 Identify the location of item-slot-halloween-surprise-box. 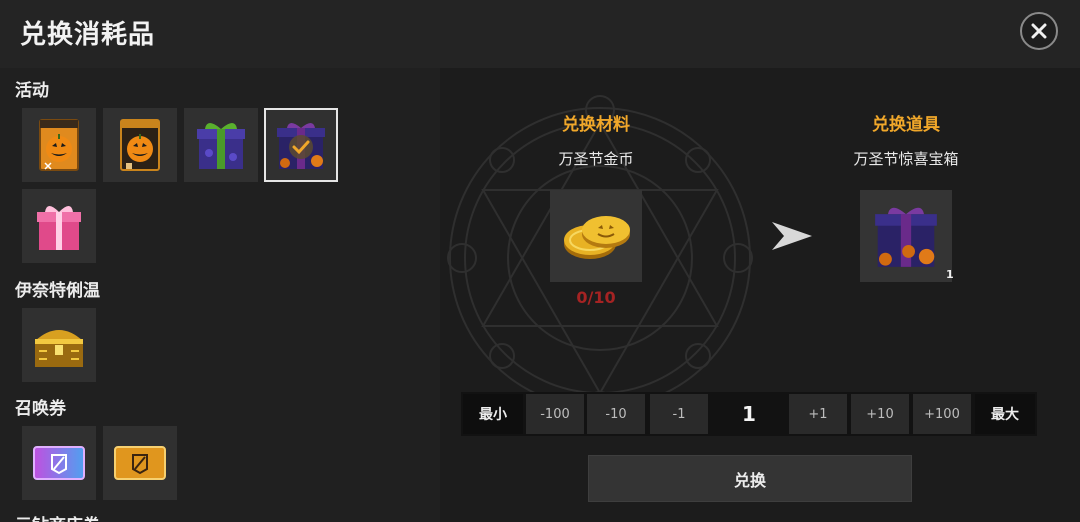
(301, 145).